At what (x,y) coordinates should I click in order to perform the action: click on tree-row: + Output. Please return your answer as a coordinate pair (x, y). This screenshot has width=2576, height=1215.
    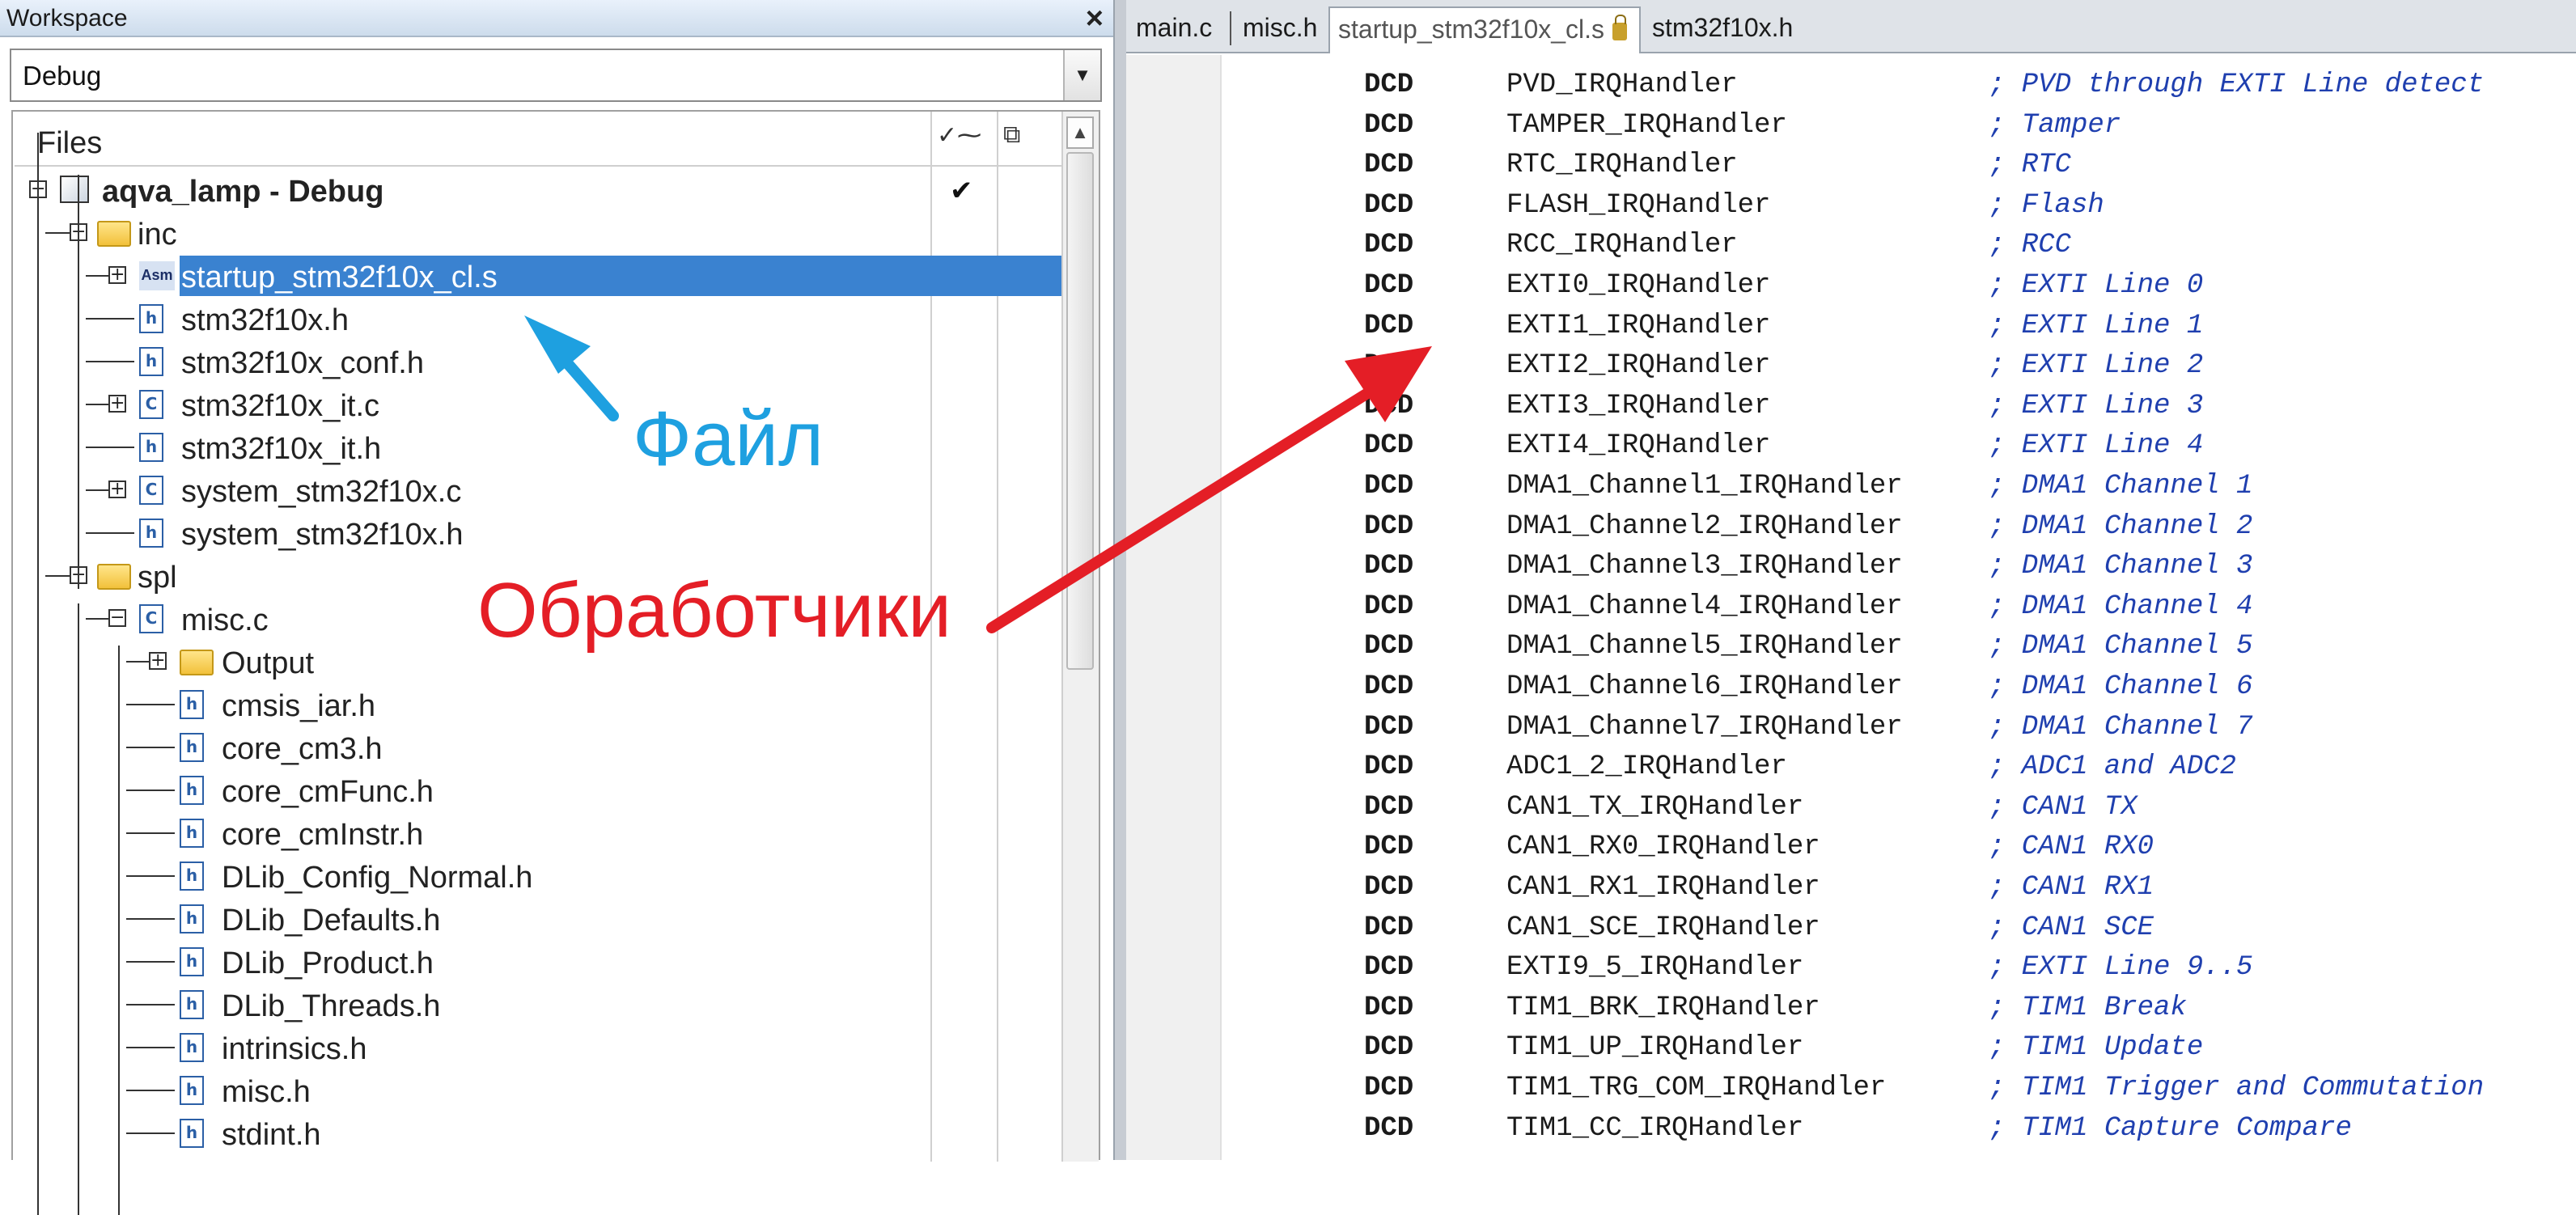
    Looking at the image, I should click on (537, 661).